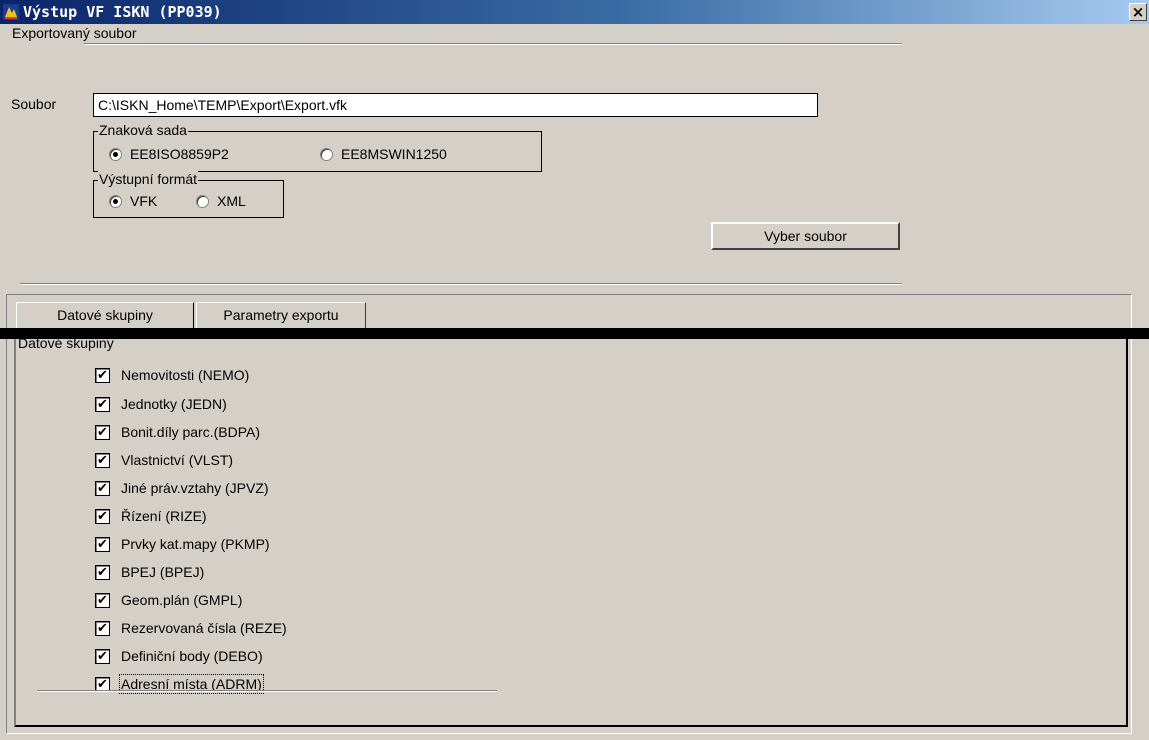 The width and height of the screenshot is (1149, 740). Describe the element at coordinates (177, 460) in the screenshot. I see `checkbox-label: Vlastnictví (VLST)` at that location.